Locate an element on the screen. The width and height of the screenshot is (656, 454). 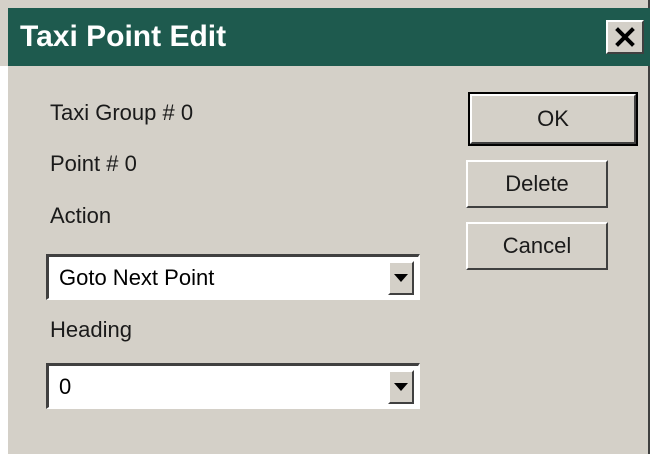
close-button is located at coordinates (625, 37).